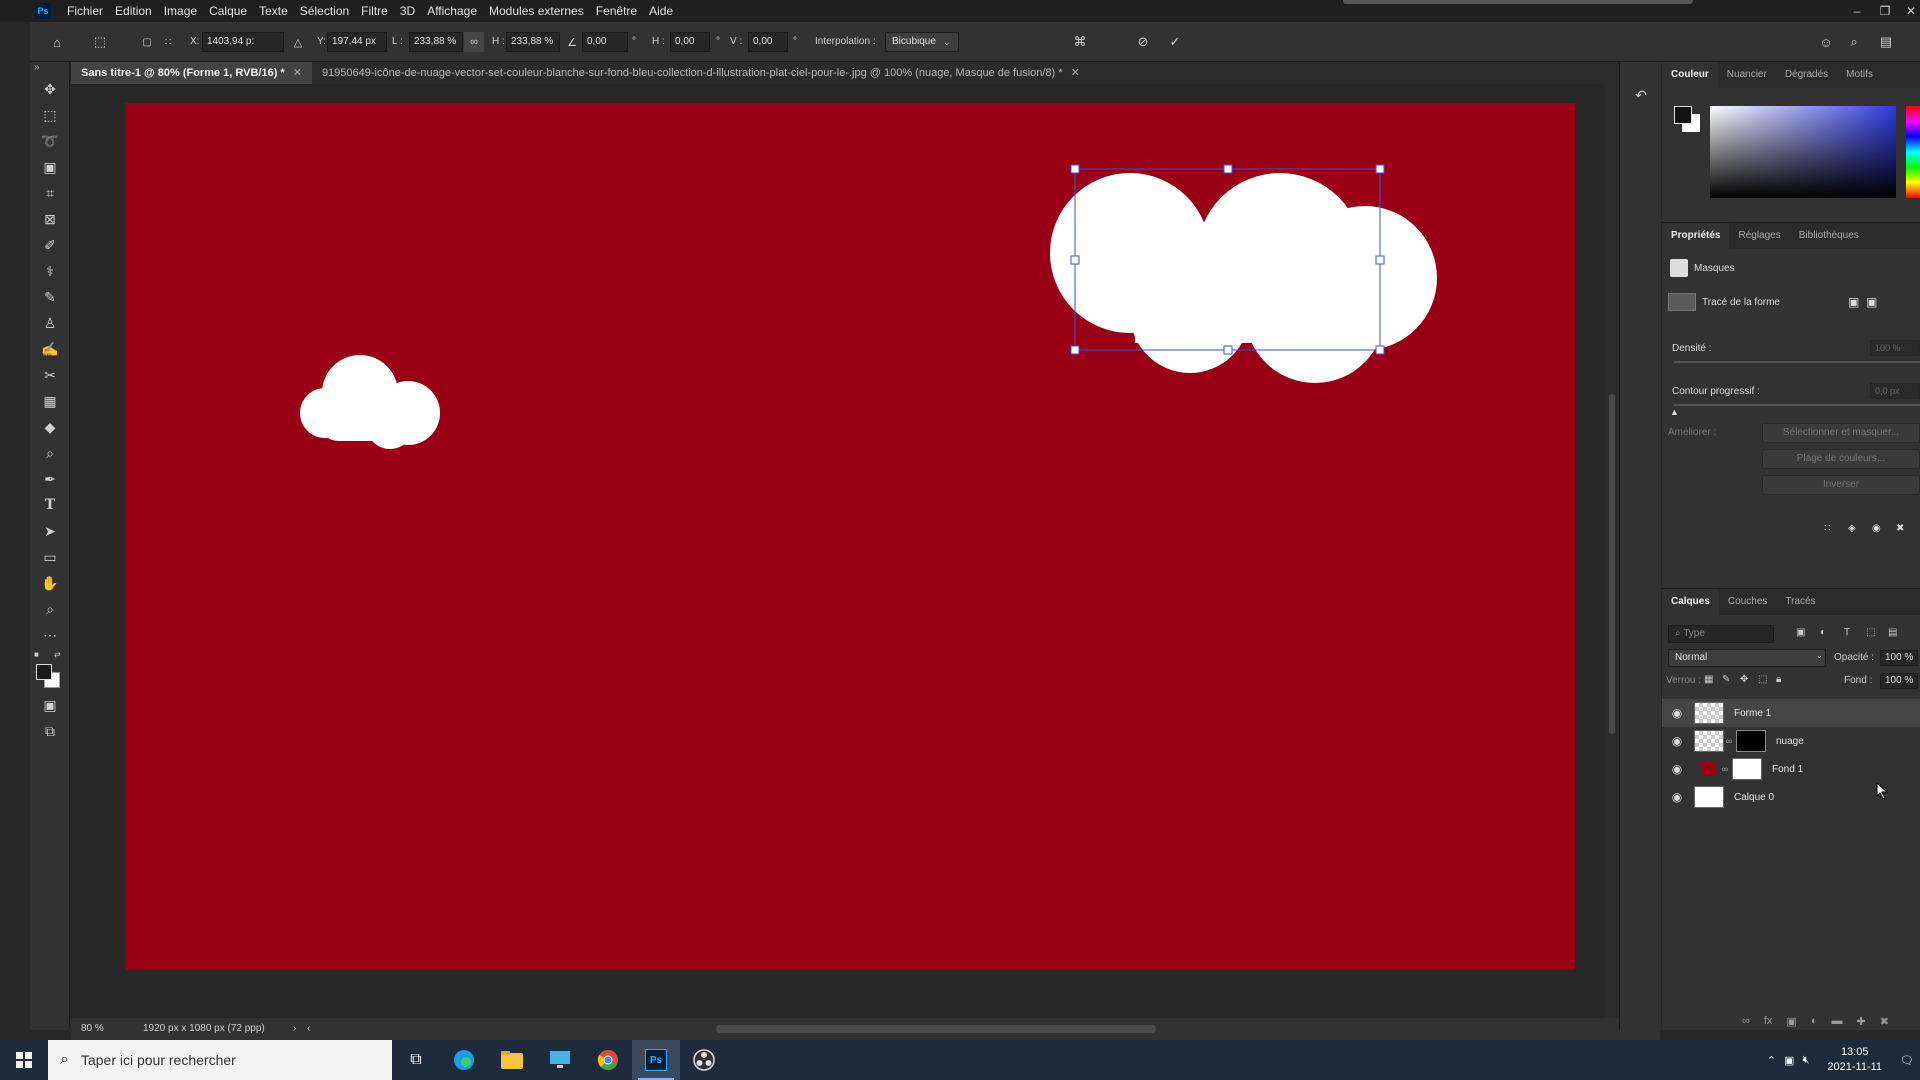 The width and height of the screenshot is (1920, 1080). I want to click on taskbar-search-box: ⌕ Taper ici pour rechercher, so click(220, 1060).